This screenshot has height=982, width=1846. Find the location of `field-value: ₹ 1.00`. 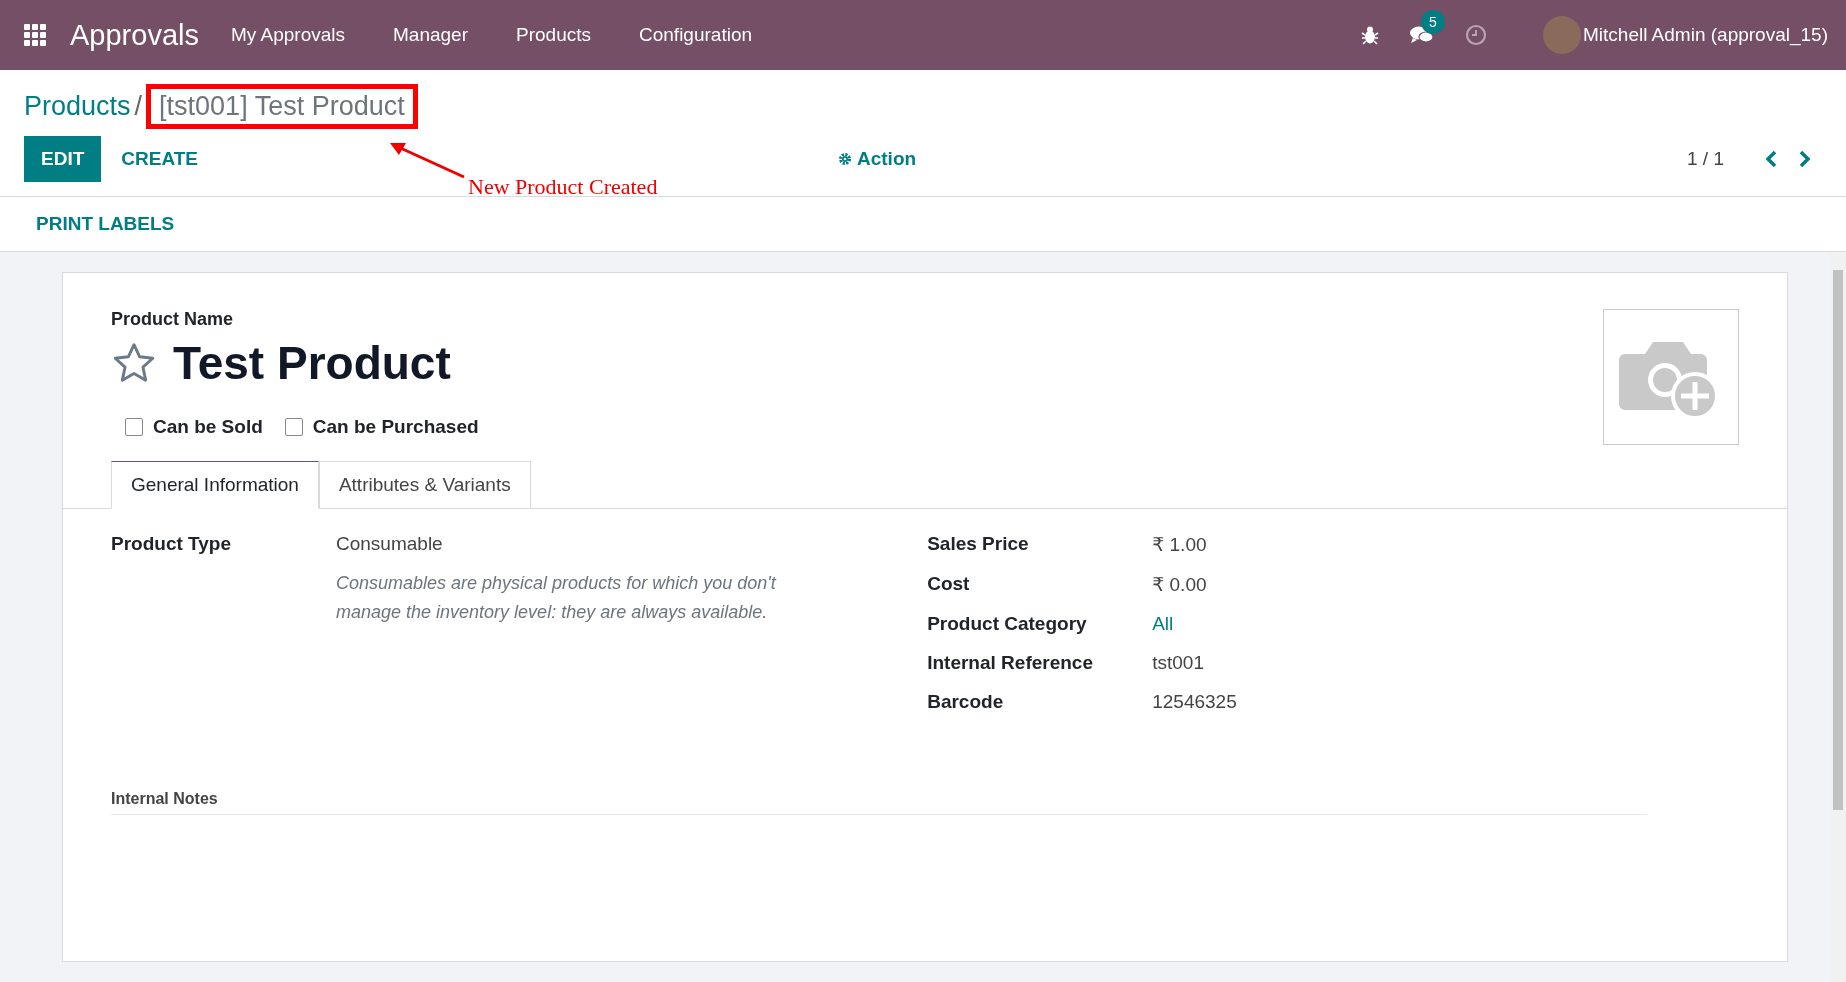

field-value: ₹ 1.00 is located at coordinates (1180, 544).